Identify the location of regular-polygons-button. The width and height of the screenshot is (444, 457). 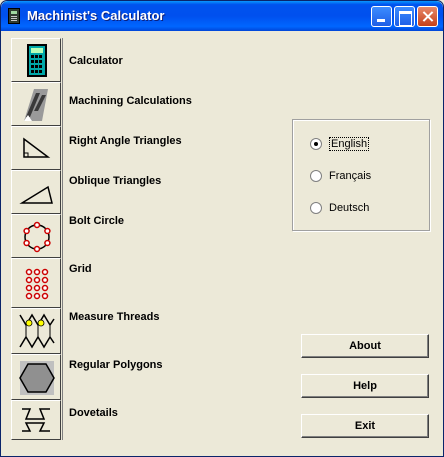
(36, 377).